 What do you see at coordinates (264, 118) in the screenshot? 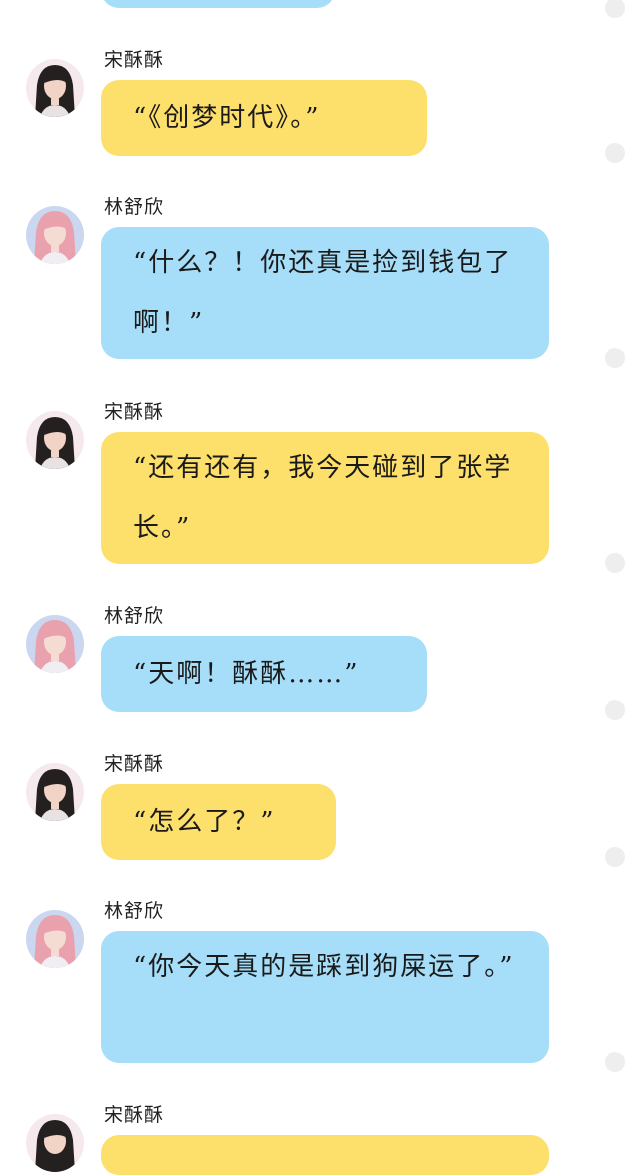
I see `message-bubble: “《创梦时代》。”` at bounding box center [264, 118].